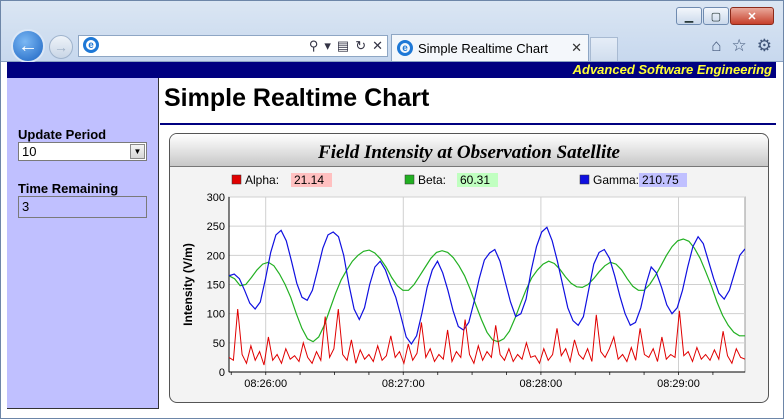 This screenshot has width=784, height=419. Describe the element at coordinates (216, 198) in the screenshot. I see `y-tick-label: 300` at that location.